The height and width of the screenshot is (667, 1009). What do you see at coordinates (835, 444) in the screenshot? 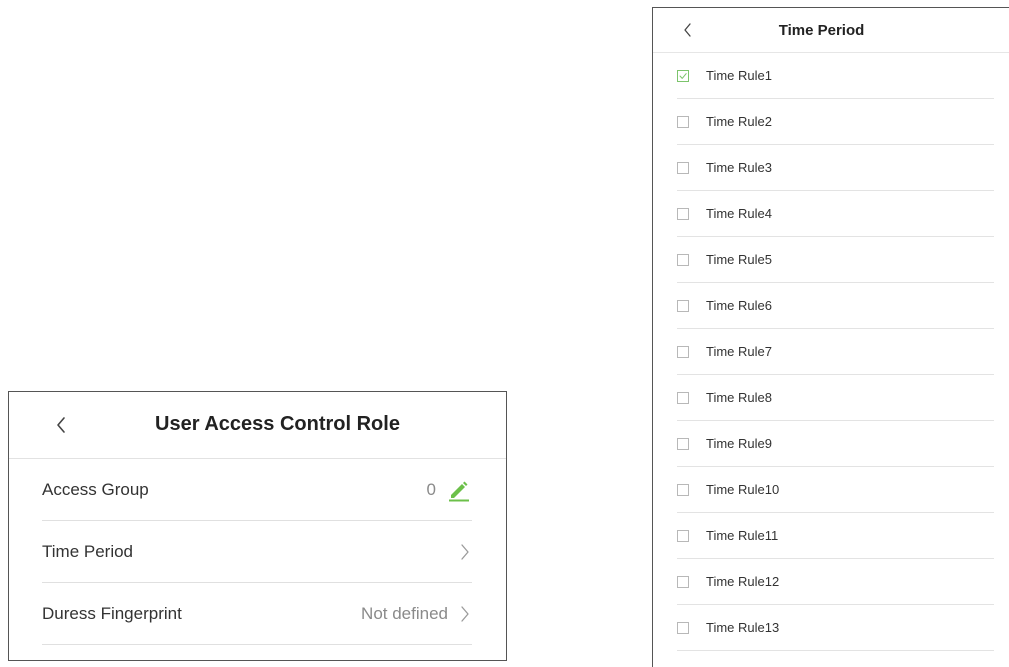
I see `time-rule-item: Time Rule9` at bounding box center [835, 444].